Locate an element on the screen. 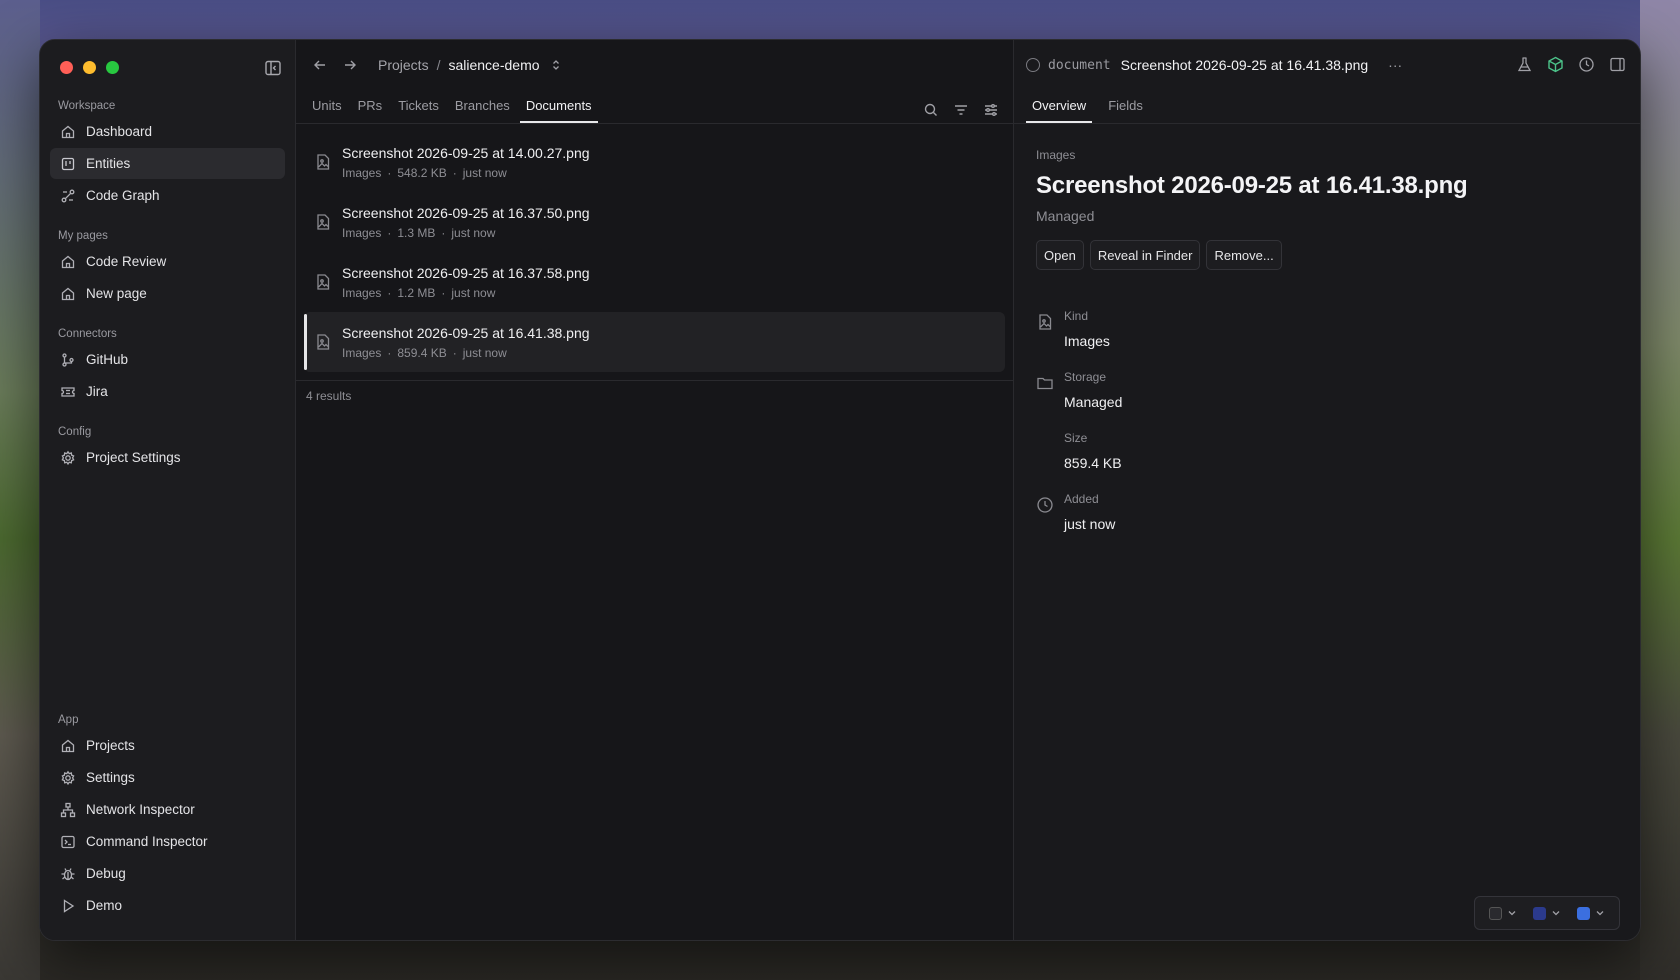  section-label-connectors: Connectors is located at coordinates (87, 334).